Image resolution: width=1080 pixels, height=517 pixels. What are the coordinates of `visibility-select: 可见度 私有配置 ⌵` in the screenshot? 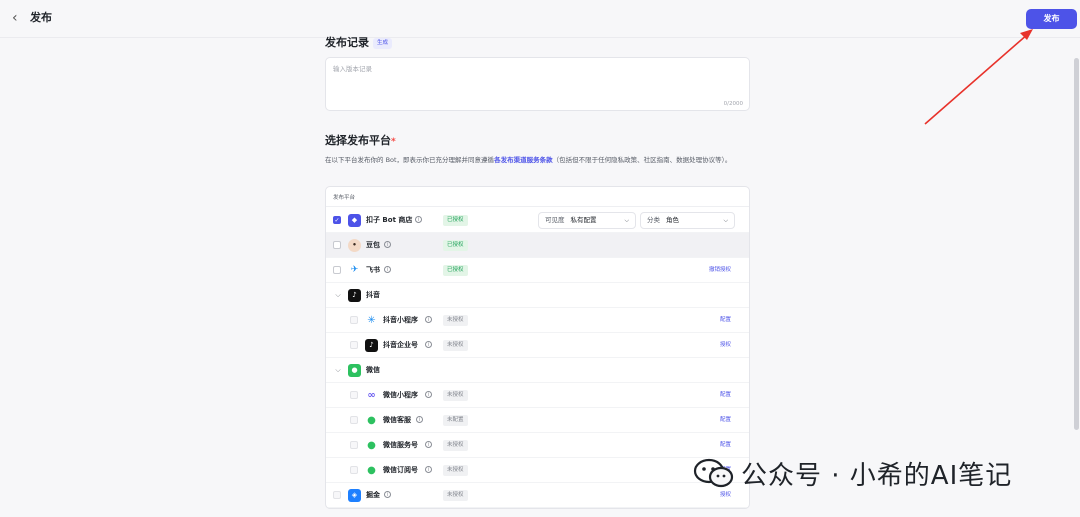 It's located at (587, 220).